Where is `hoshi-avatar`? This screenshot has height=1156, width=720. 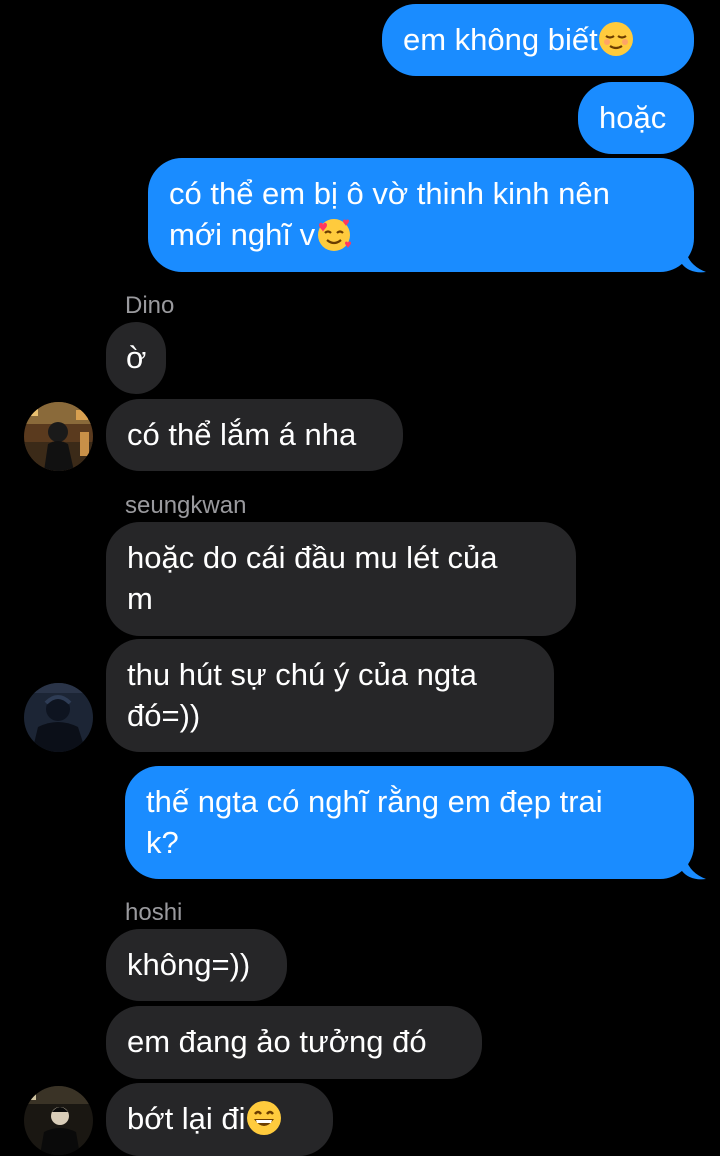 hoshi-avatar is located at coordinates (58, 1120).